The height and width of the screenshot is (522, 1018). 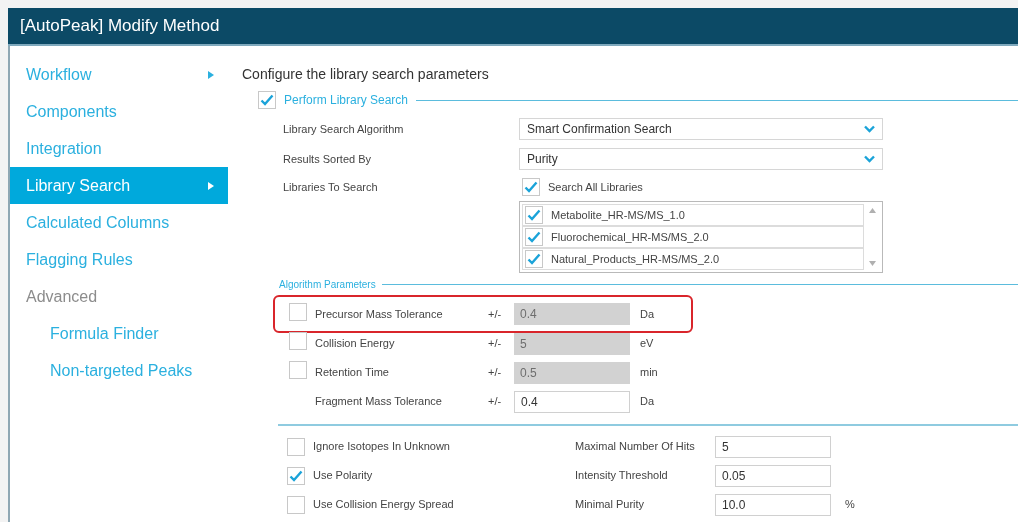 What do you see at coordinates (344, 129) in the screenshot?
I see `field-label: Library Search Algorithm` at bounding box center [344, 129].